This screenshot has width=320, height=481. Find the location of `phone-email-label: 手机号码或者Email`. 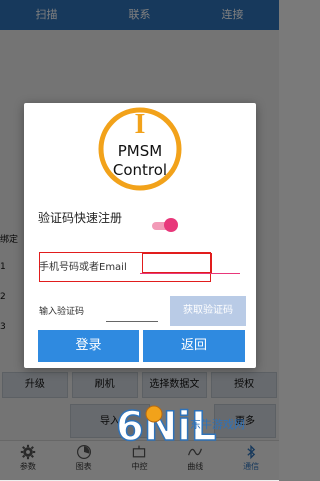

phone-email-label: 手机号码或者Email is located at coordinates (83, 267).